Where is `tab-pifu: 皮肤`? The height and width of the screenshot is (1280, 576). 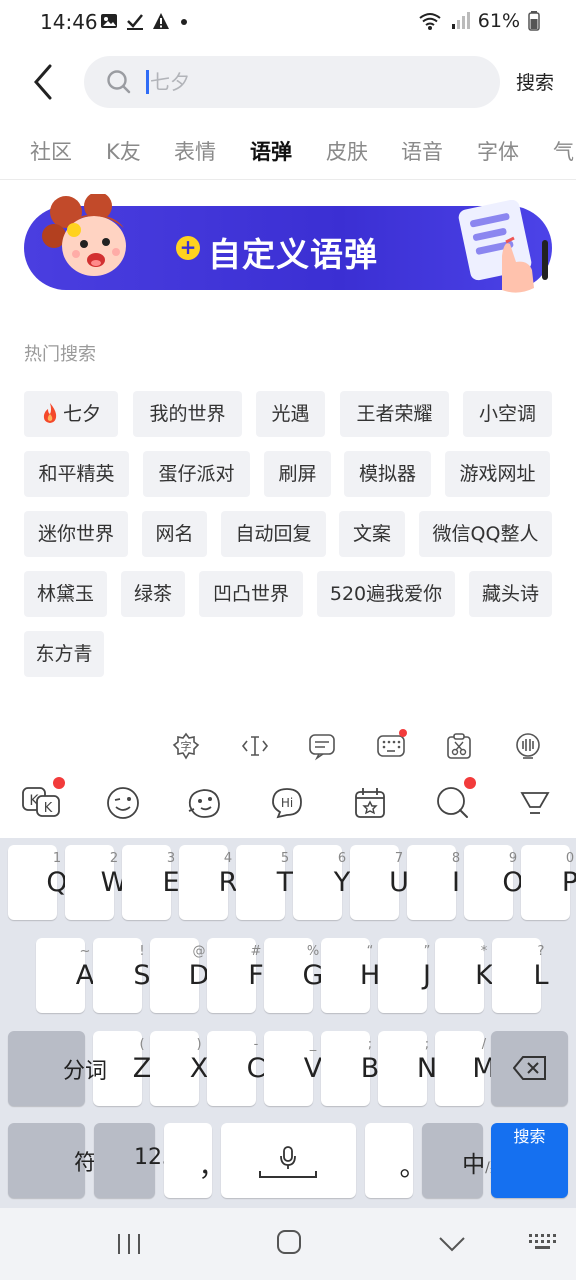 tab-pifu: 皮肤 is located at coordinates (347, 151).